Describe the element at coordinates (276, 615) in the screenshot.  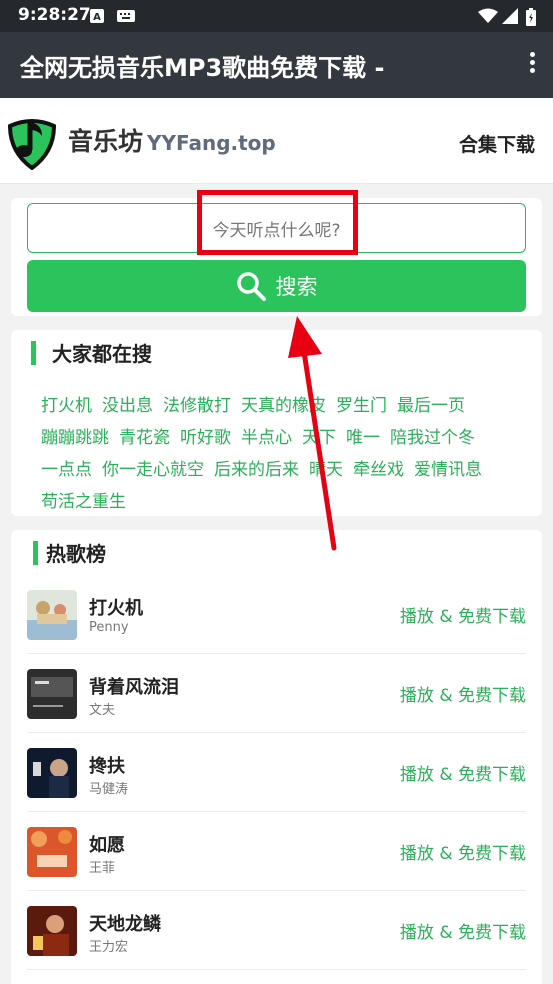
I see `song-row: 打火机 Penny 播放 & 免费下载` at that location.